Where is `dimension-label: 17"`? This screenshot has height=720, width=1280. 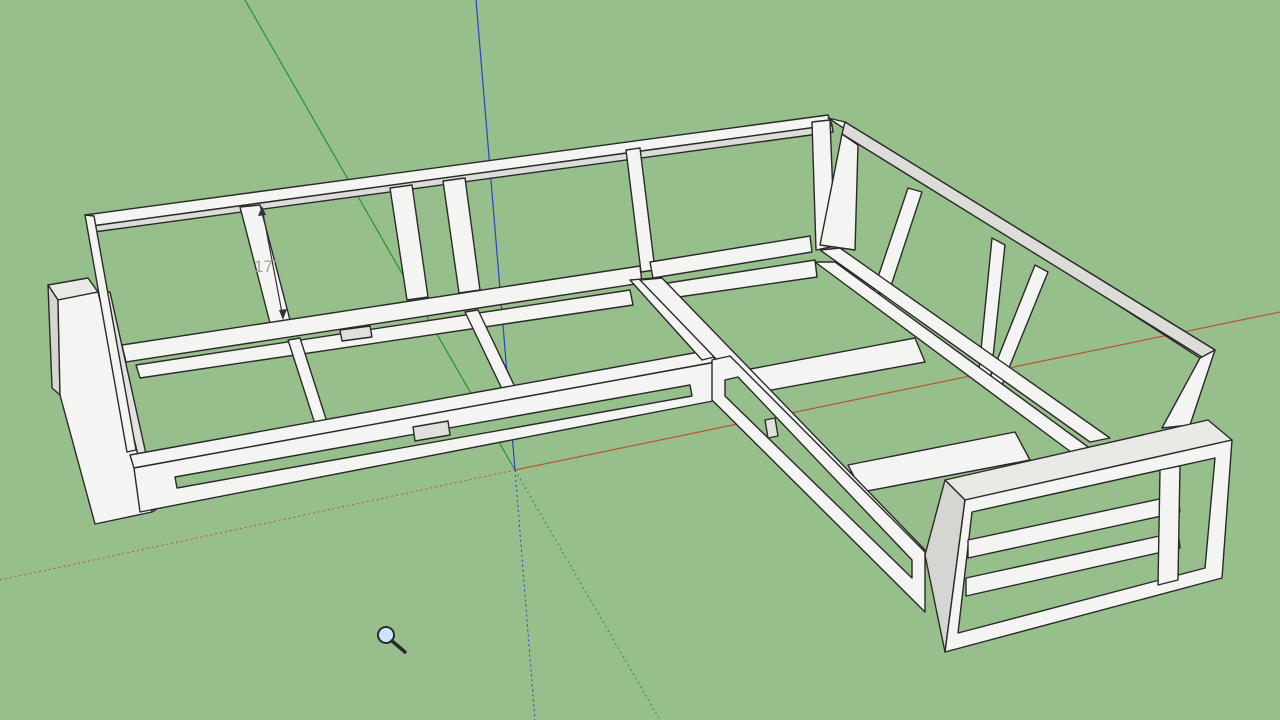
dimension-label: 17" is located at coordinates (266, 266).